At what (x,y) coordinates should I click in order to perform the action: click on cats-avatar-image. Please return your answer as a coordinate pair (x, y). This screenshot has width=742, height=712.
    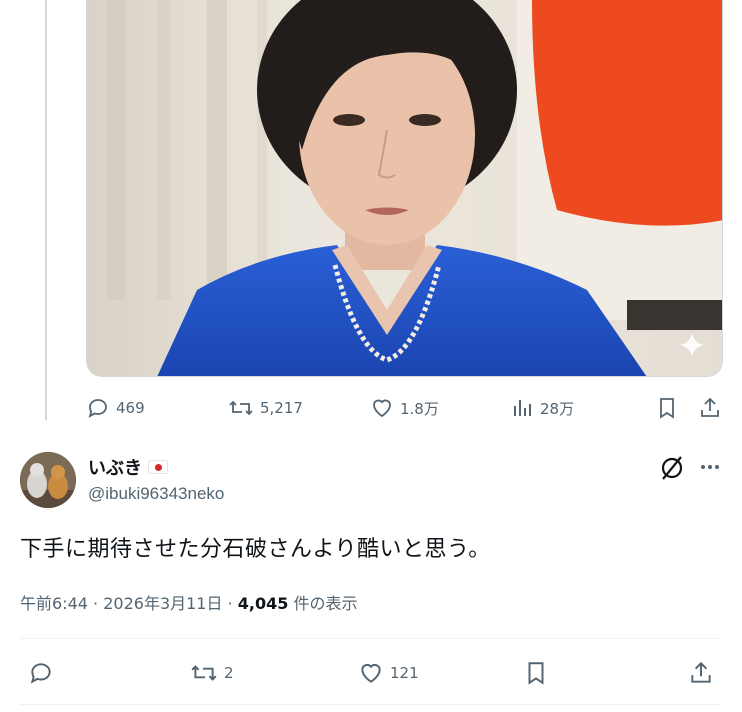
    Looking at the image, I should click on (48, 480).